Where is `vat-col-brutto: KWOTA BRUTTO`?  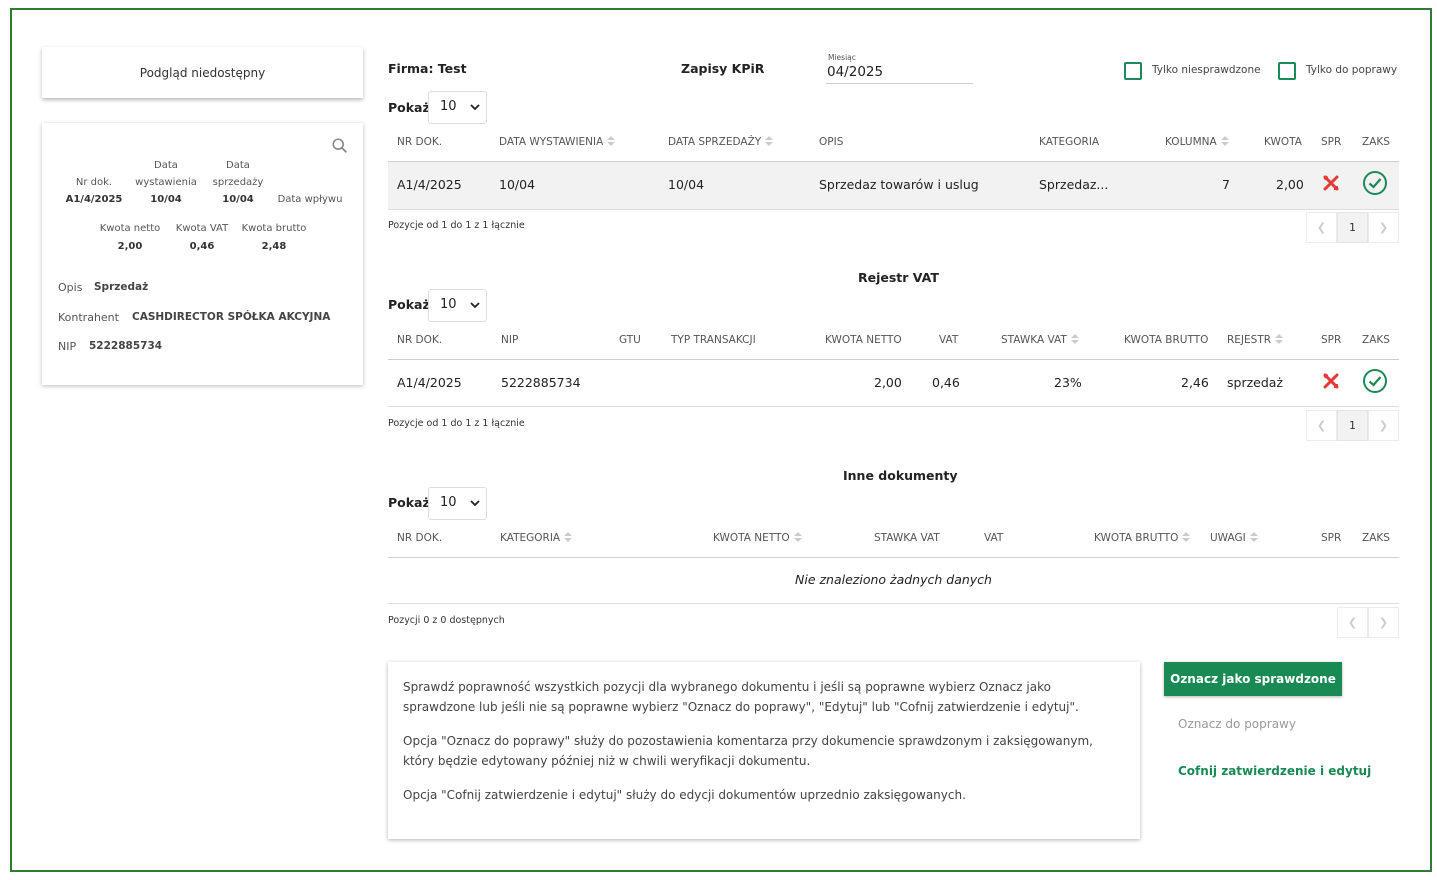 vat-col-brutto: KWOTA BRUTTO is located at coordinates (1166, 340).